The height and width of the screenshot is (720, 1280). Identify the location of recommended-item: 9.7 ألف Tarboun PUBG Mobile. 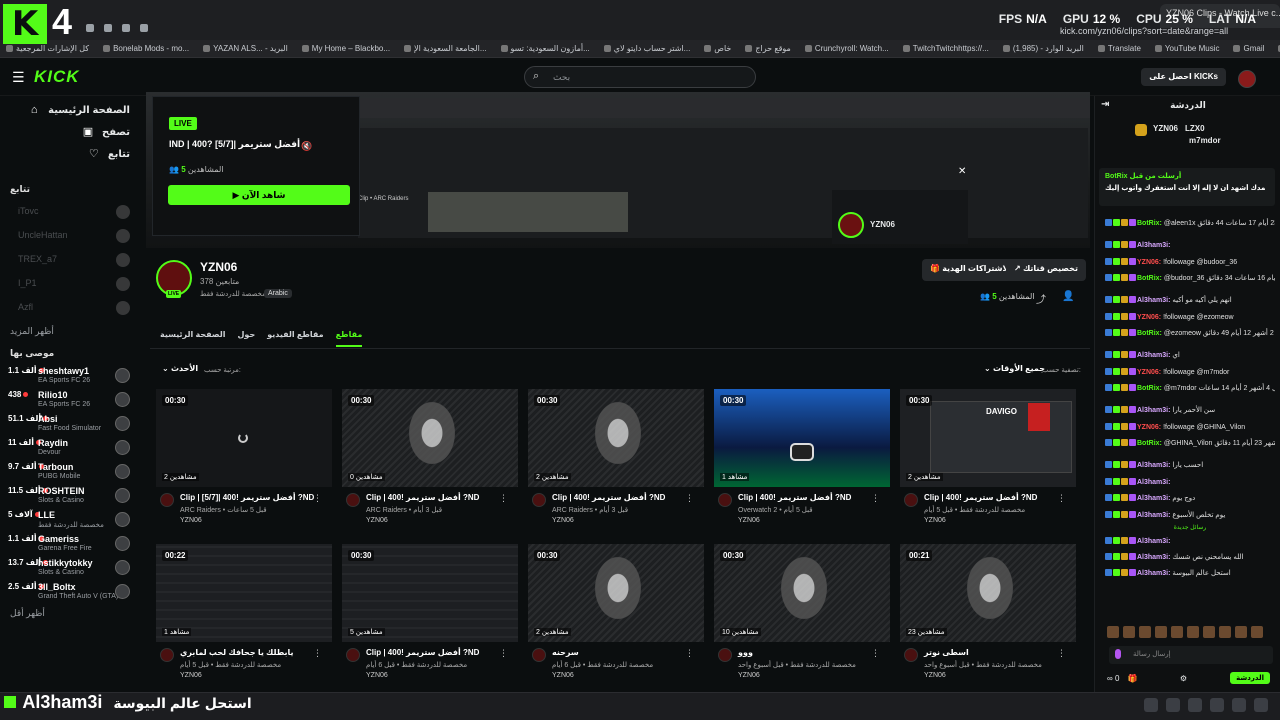
(72, 473).